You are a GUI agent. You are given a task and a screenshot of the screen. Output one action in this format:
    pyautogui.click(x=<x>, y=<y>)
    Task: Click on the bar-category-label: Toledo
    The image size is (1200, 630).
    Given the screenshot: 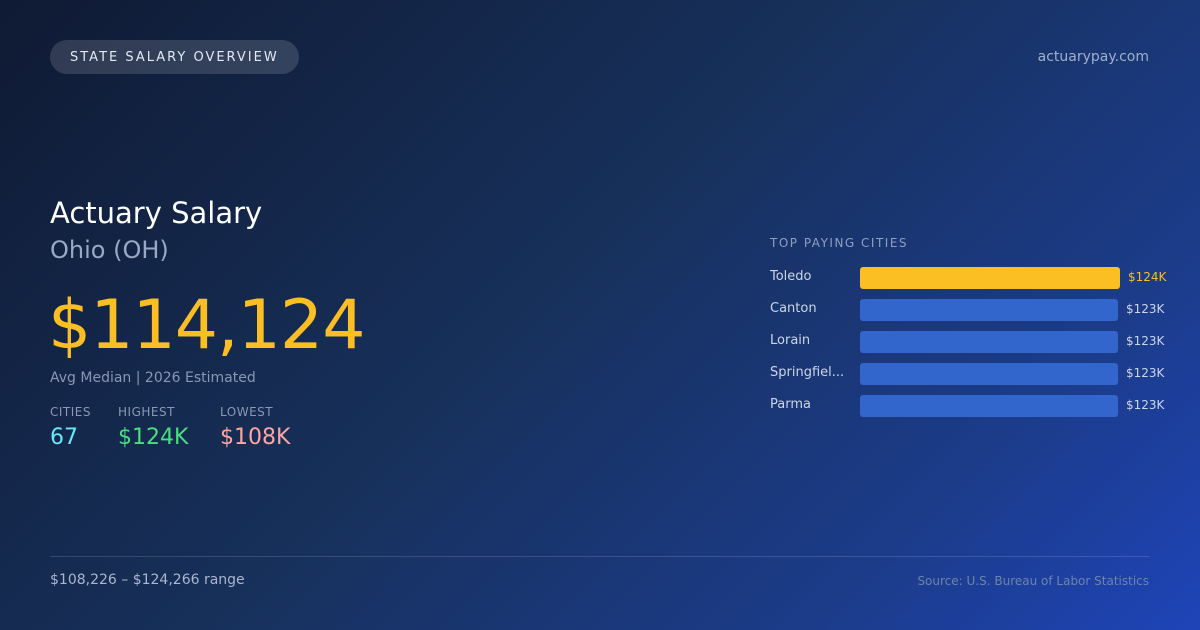 What is the action you would take?
    pyautogui.click(x=791, y=276)
    